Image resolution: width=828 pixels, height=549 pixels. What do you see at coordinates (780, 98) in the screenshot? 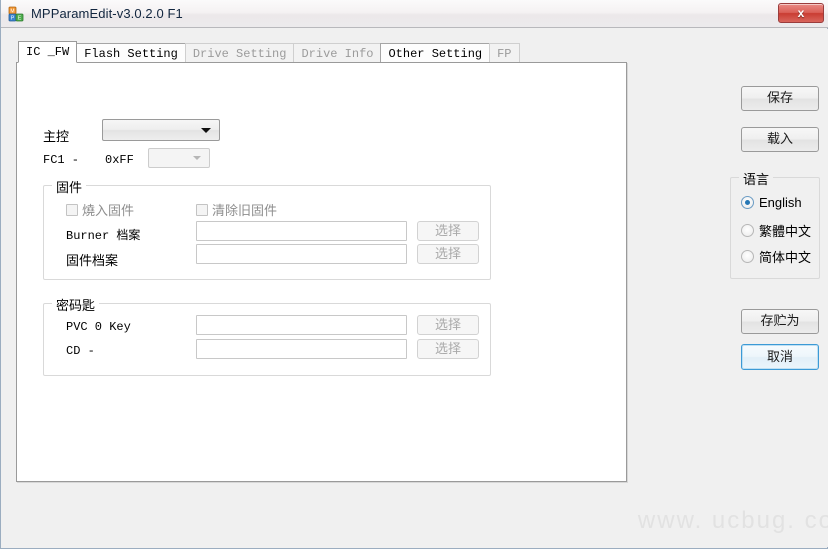
I see `save-button: 保存` at bounding box center [780, 98].